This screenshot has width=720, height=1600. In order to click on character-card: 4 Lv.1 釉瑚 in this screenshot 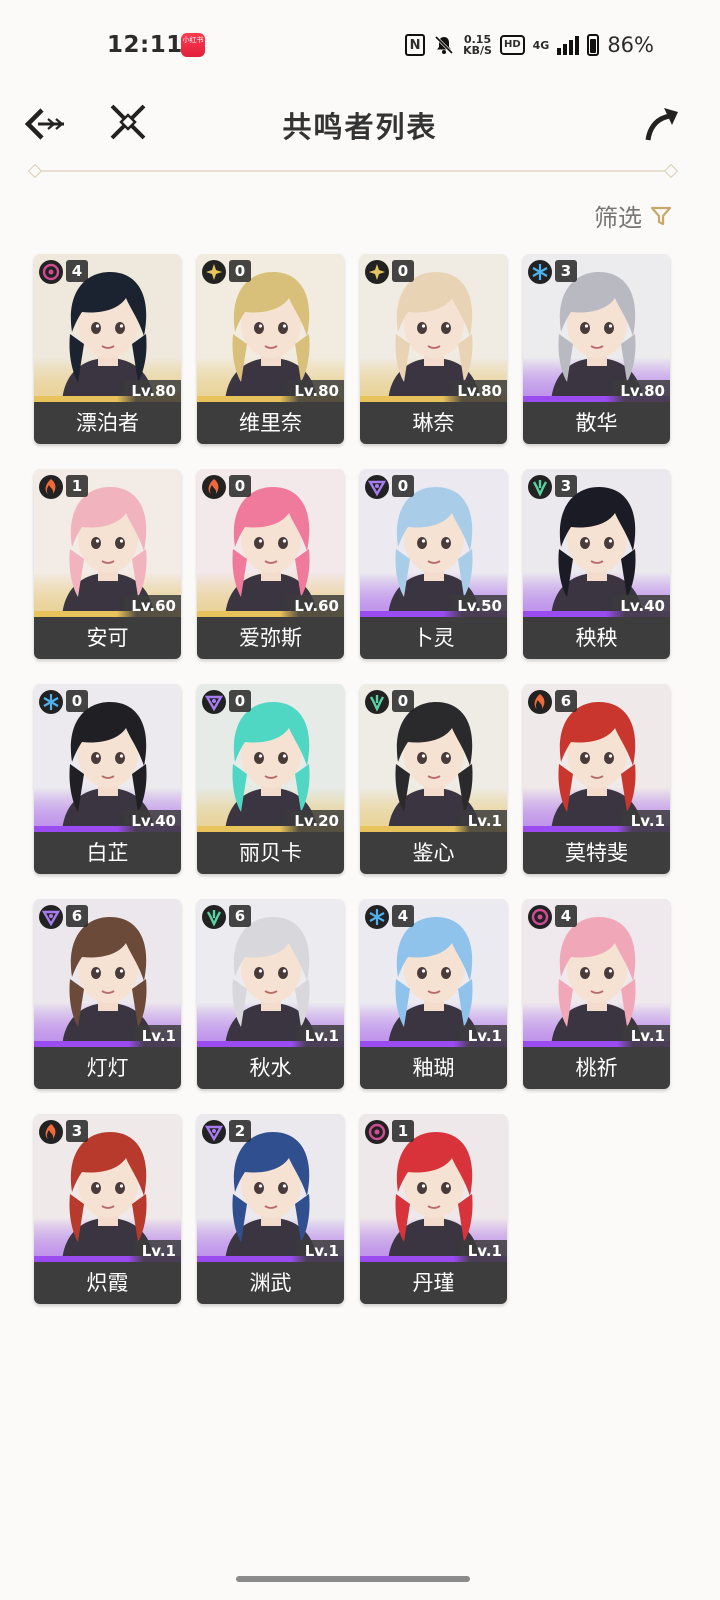, I will do `click(433, 994)`.